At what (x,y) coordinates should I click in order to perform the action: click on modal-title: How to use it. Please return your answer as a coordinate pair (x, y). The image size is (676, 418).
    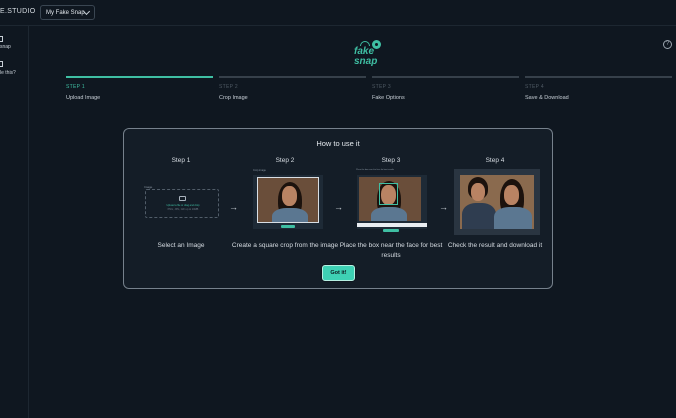
    Looking at the image, I should click on (338, 143).